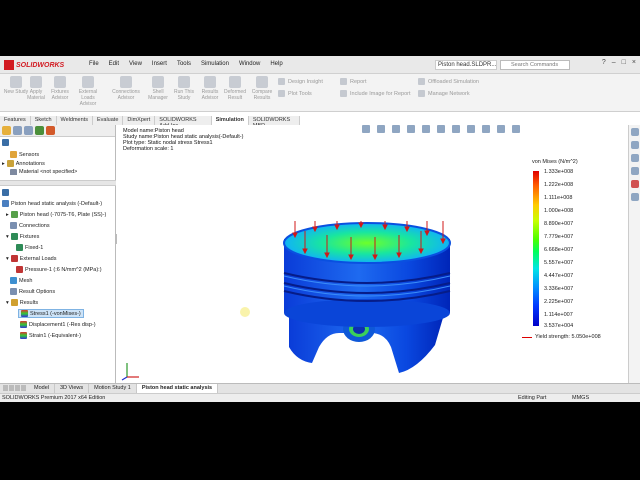 The width and height of the screenshot is (640, 480). Describe the element at coordinates (559, 263) in the screenshot. I see `legend-value: 5.557e+007` at that location.